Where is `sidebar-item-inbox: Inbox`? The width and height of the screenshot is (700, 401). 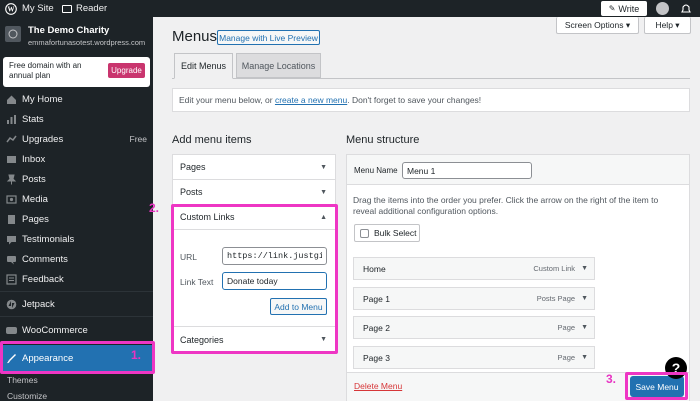 sidebar-item-inbox: Inbox is located at coordinates (76, 159).